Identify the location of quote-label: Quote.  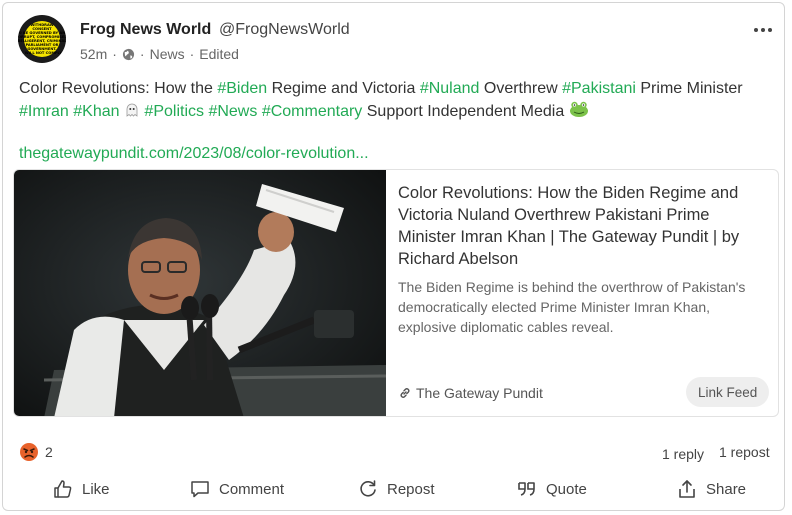
(566, 489).